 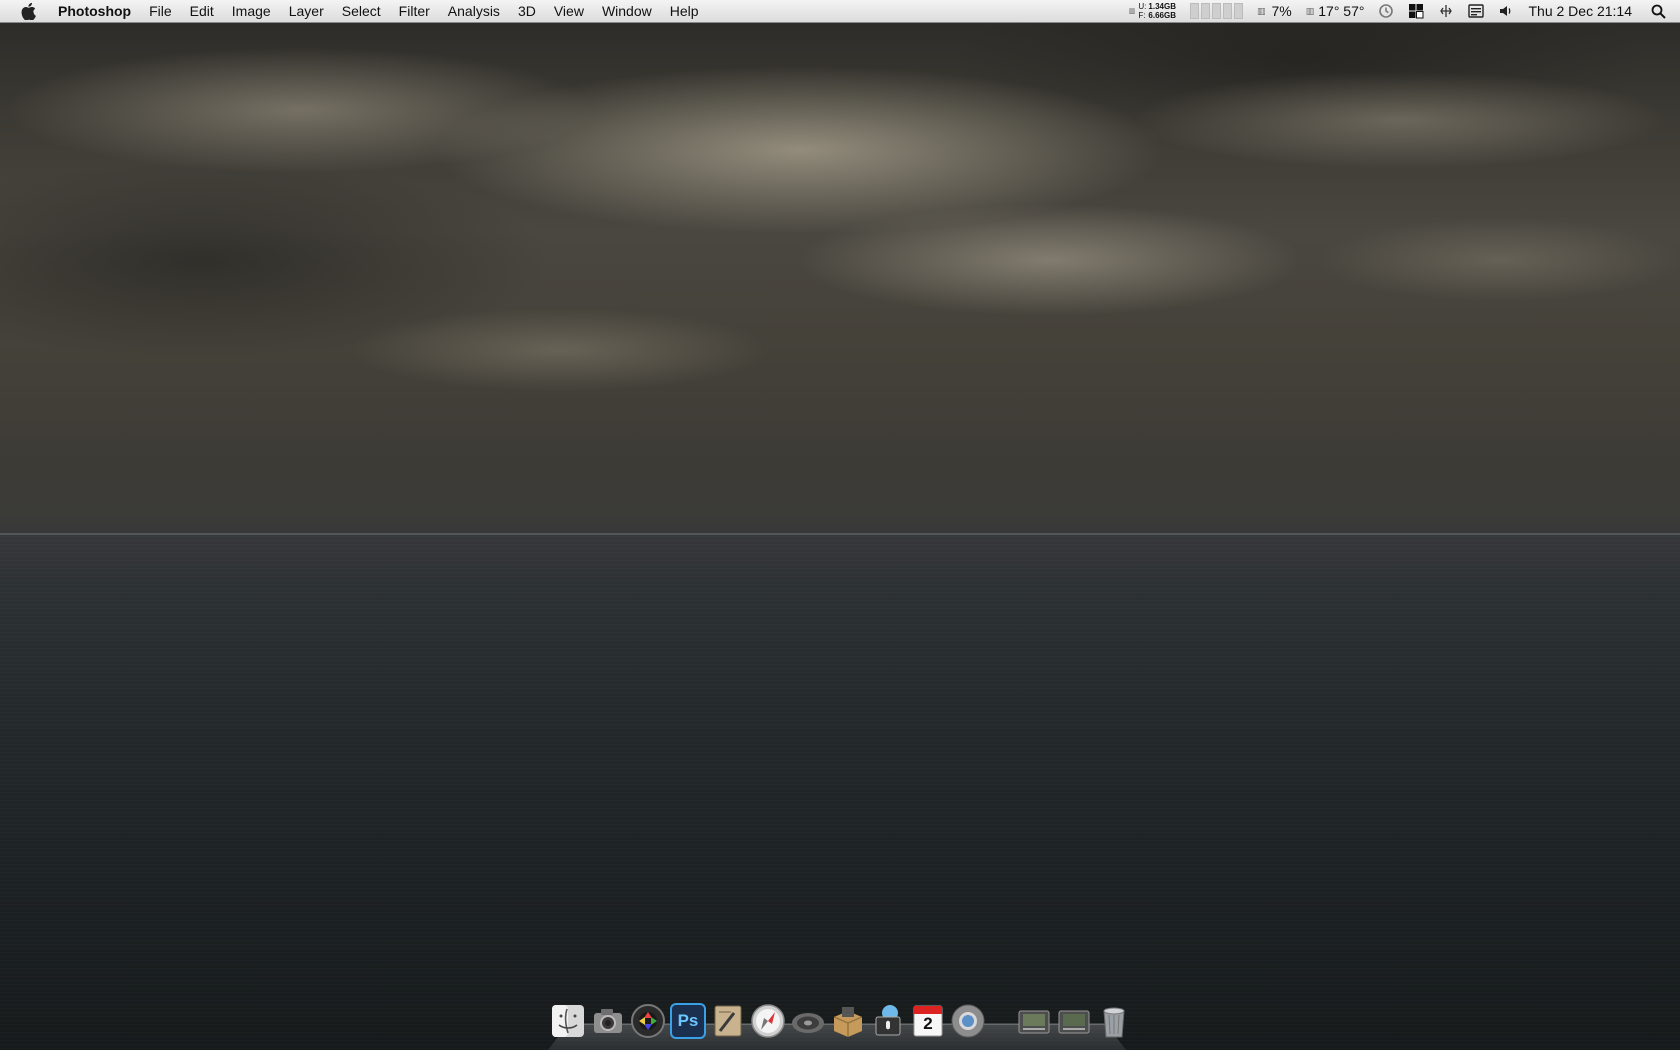 I want to click on calendar-icon: 2, so click(x=928, y=1021).